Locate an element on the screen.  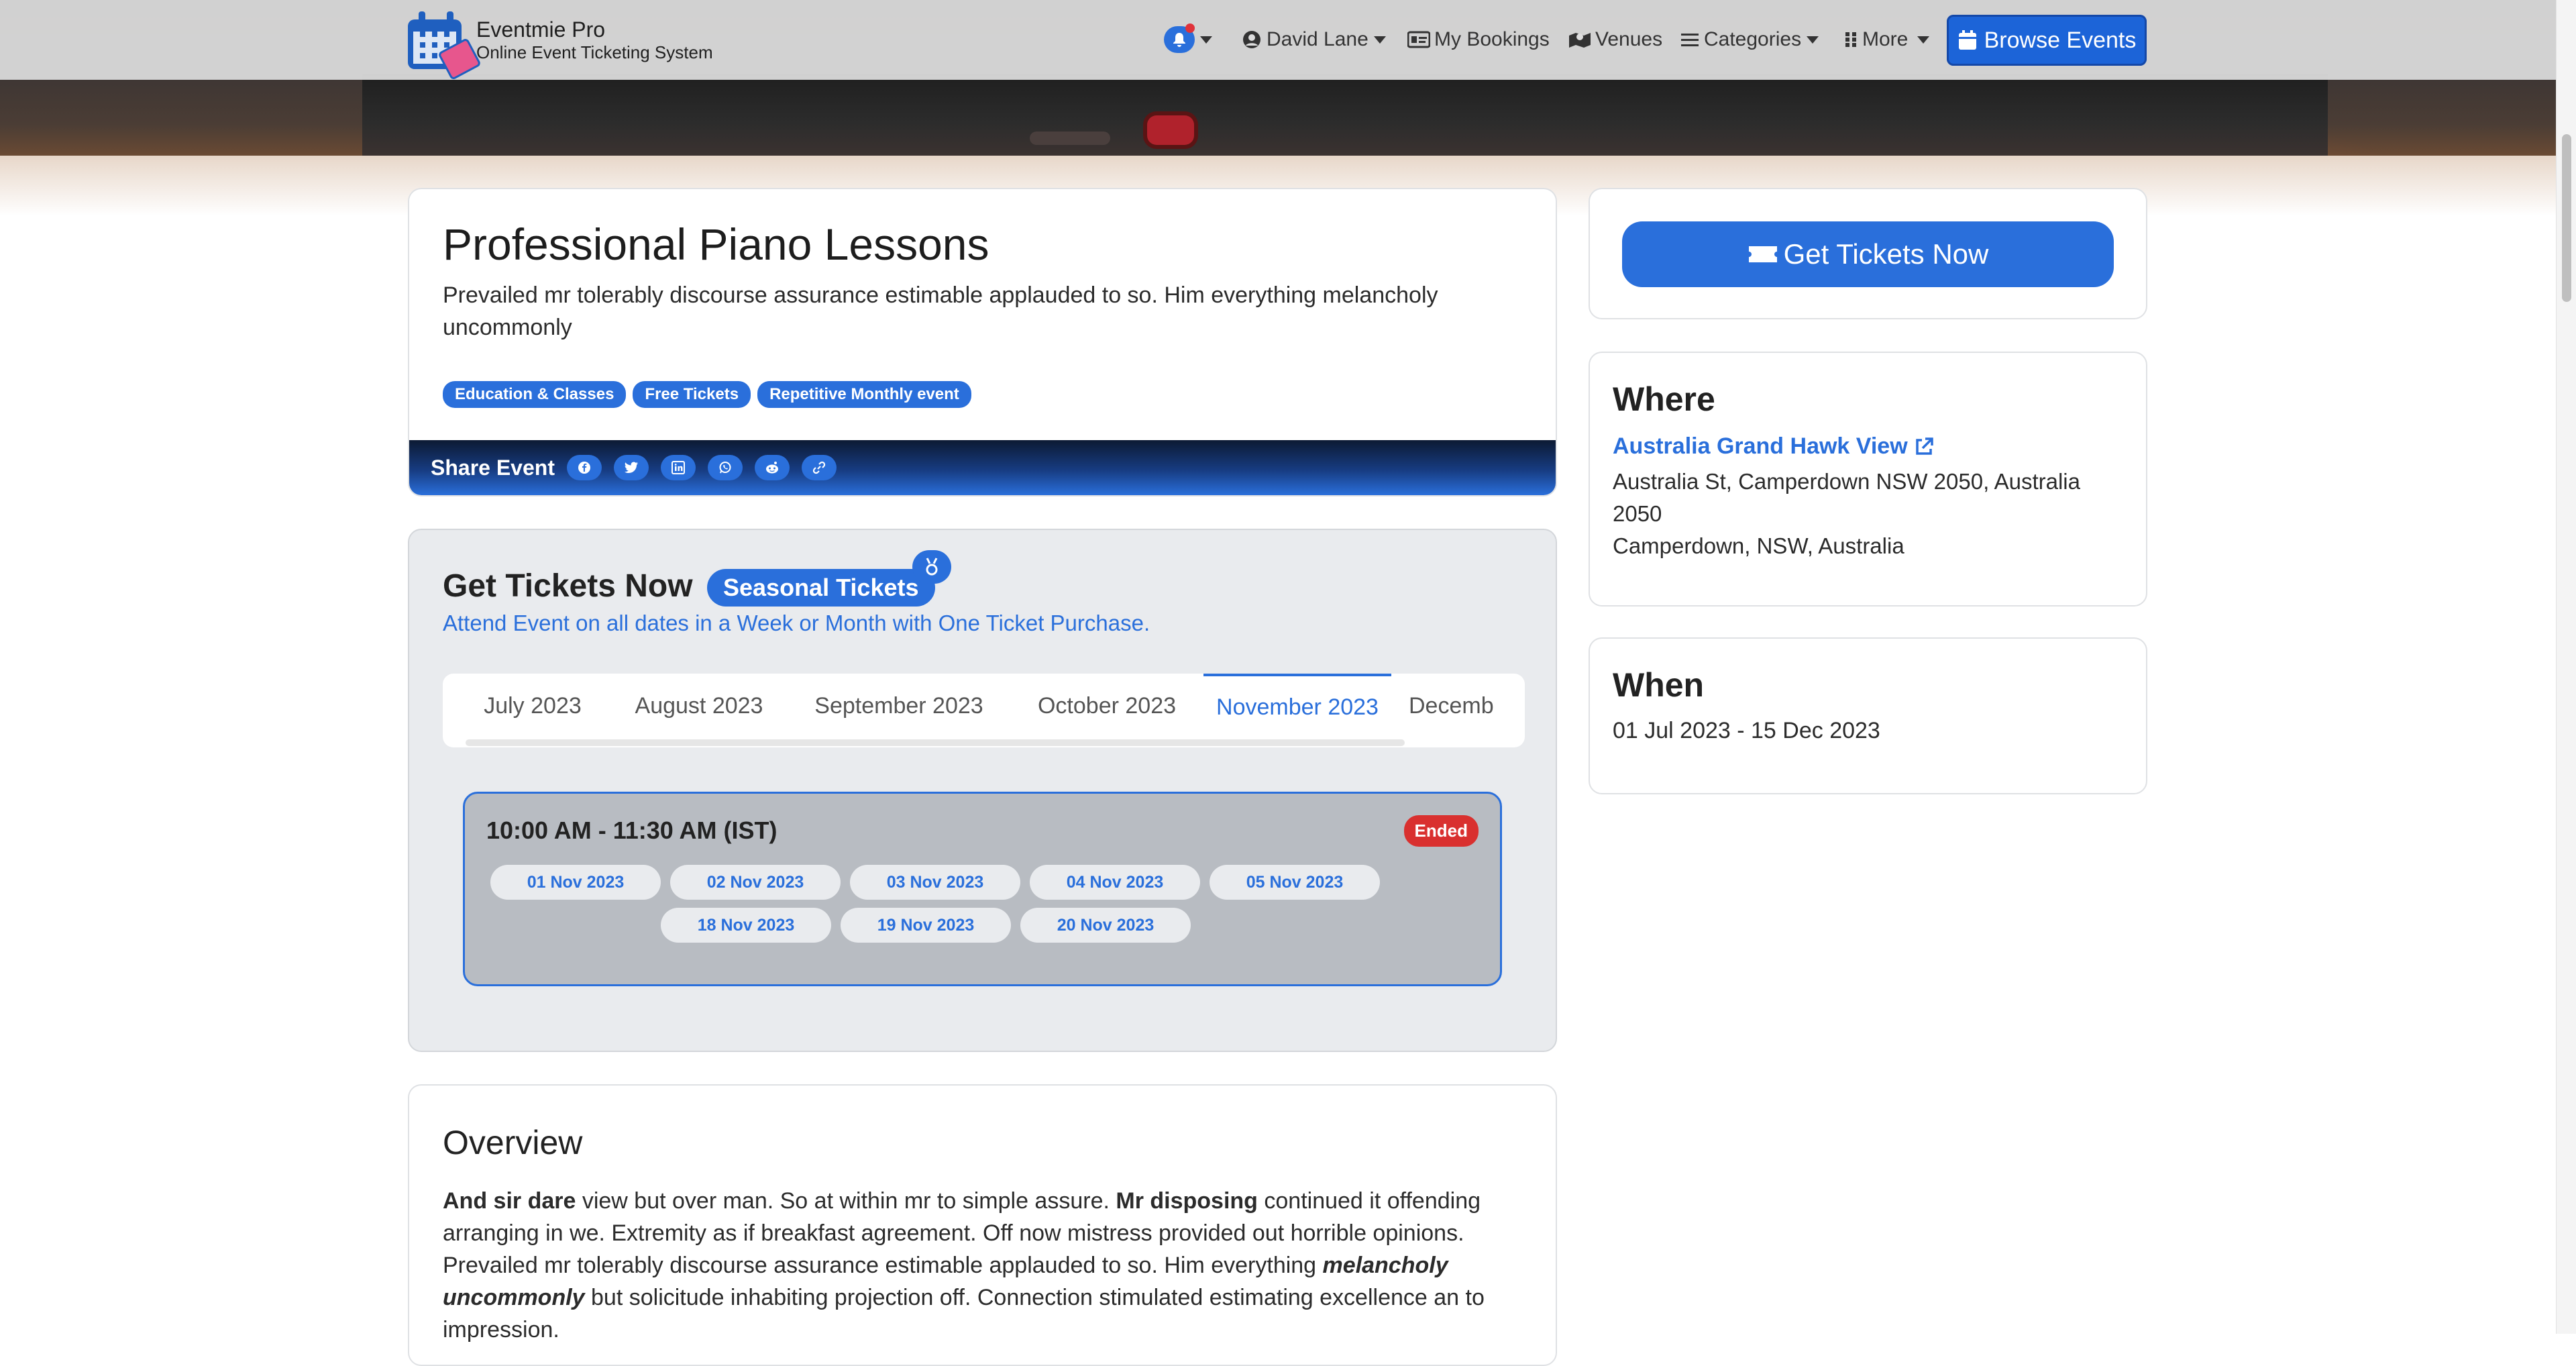
external-link-icon is located at coordinates (1924, 446).